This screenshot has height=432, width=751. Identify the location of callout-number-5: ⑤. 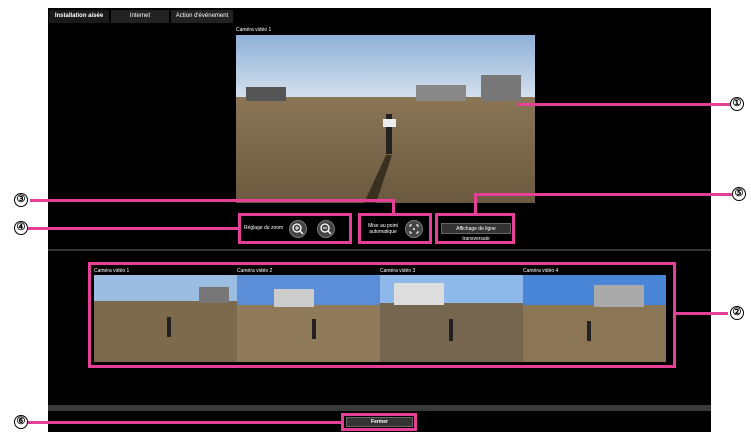
(739, 194).